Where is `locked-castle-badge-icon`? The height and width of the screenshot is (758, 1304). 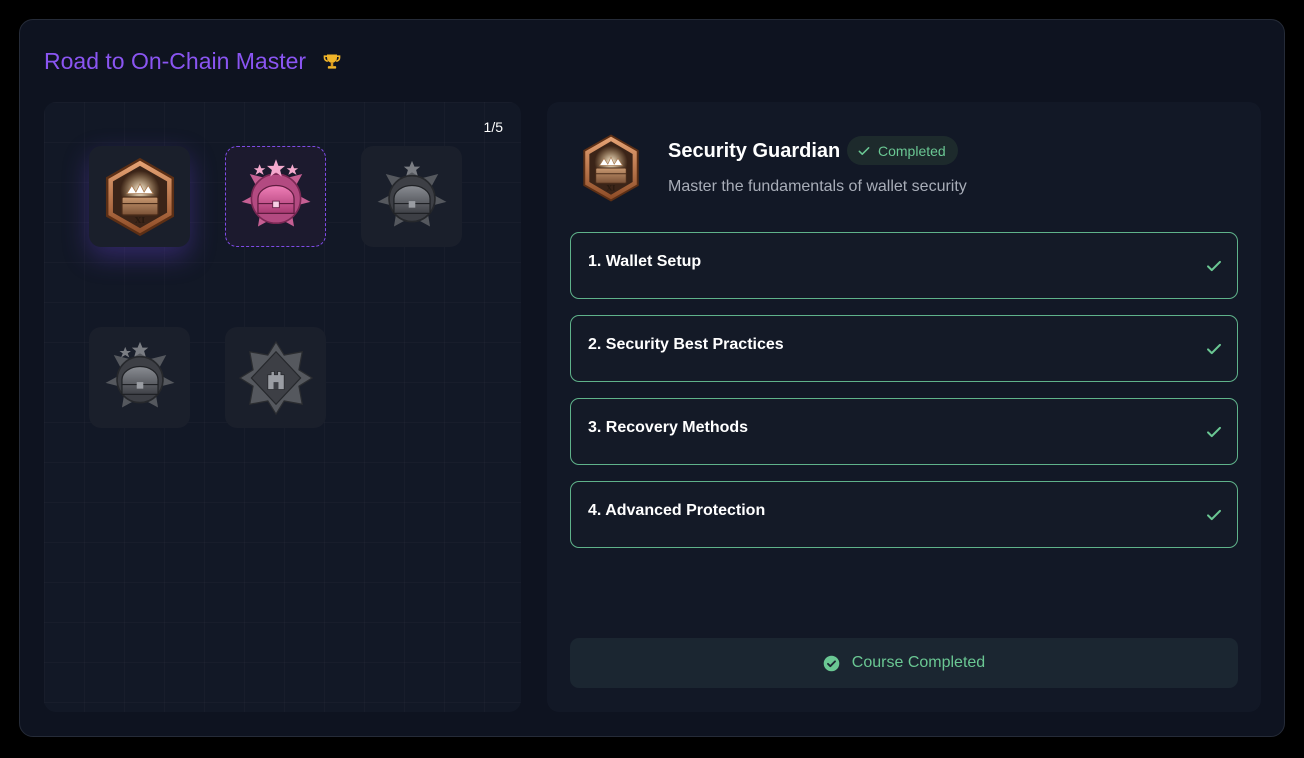
locked-castle-badge-icon is located at coordinates (275, 377).